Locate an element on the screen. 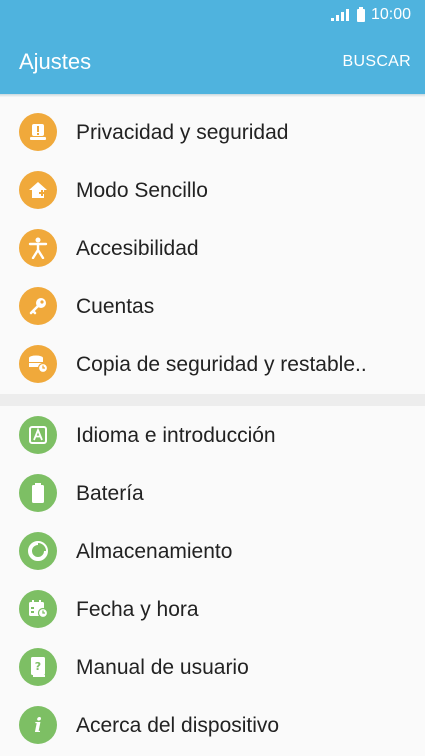  setting-label: Accesibilidad is located at coordinates (137, 248).